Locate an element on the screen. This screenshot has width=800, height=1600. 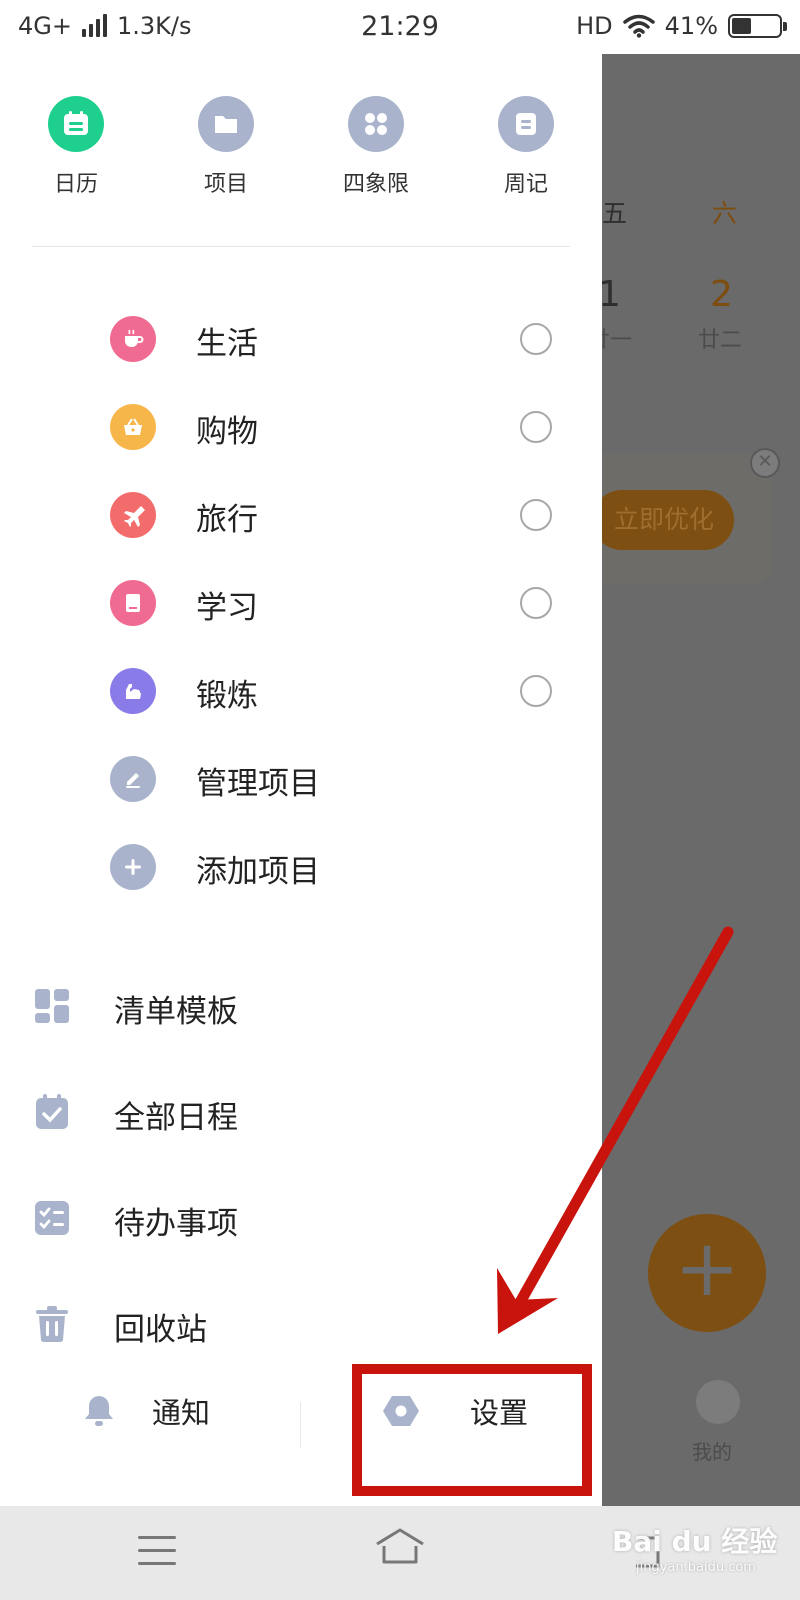
todo-list-icon is located at coordinates (52, 1218).